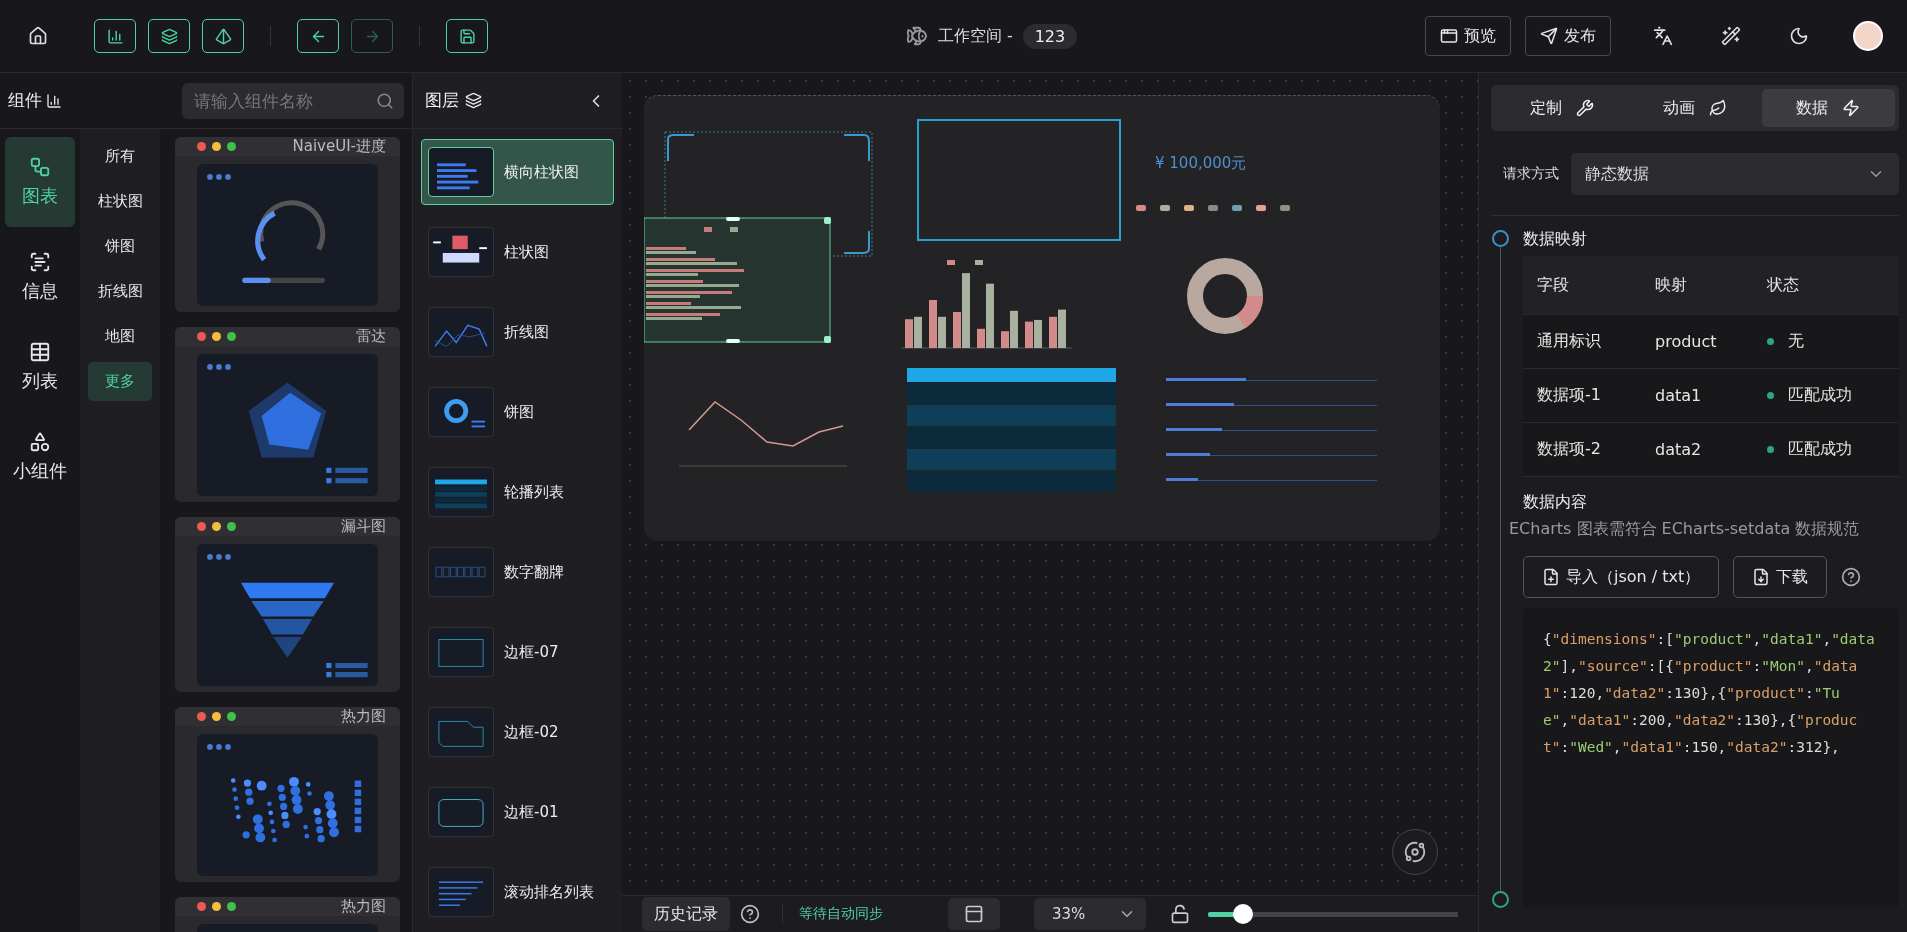 Image resolution: width=1907 pixels, height=932 pixels. I want to click on history-button: 历史记录, so click(686, 914).